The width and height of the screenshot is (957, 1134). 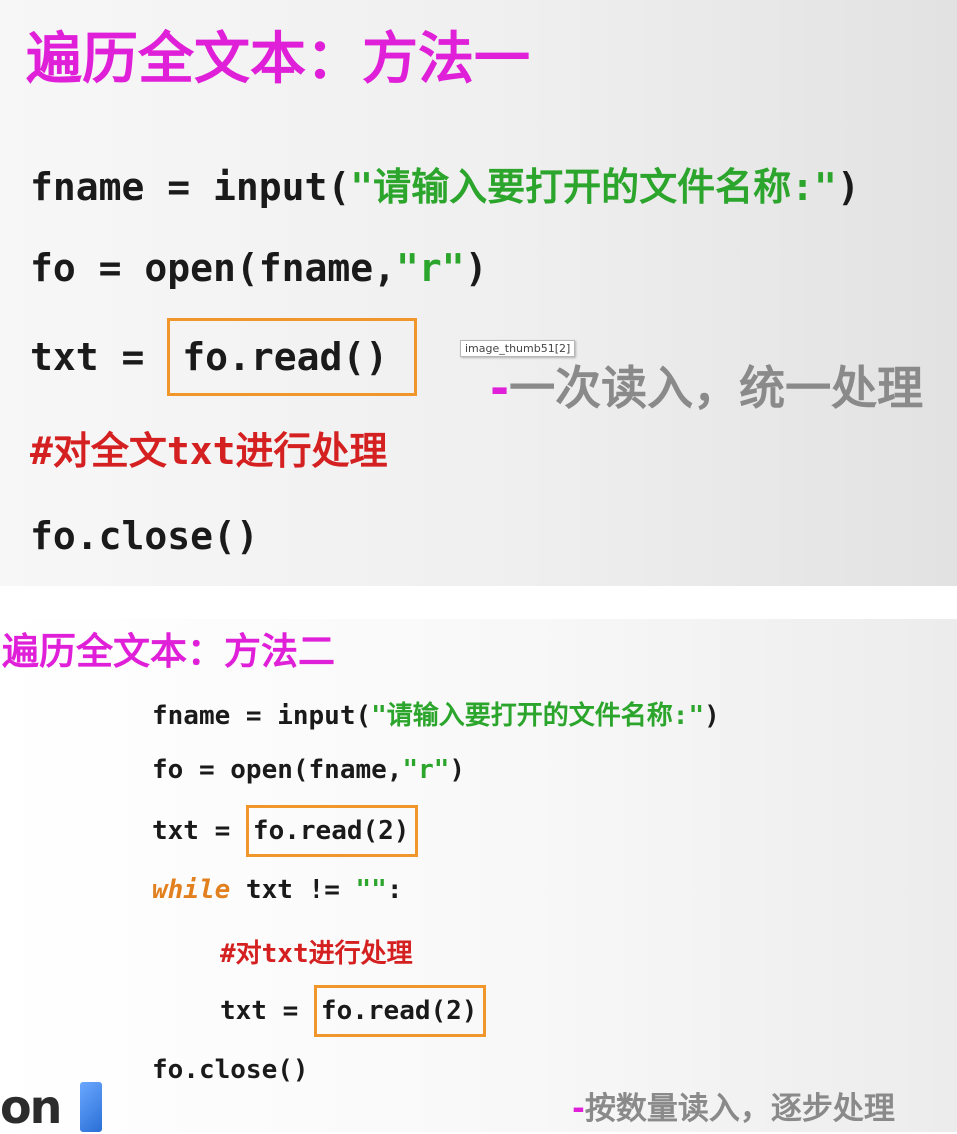 I want to click on logo-text: on, so click(x=31, y=1107).